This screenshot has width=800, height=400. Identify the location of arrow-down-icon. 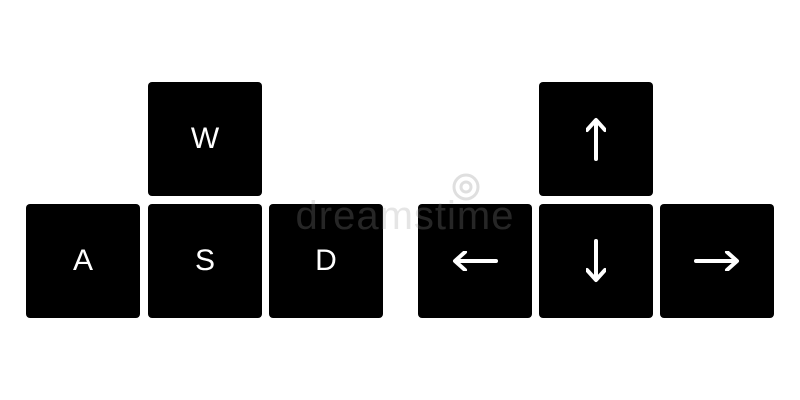
(596, 261).